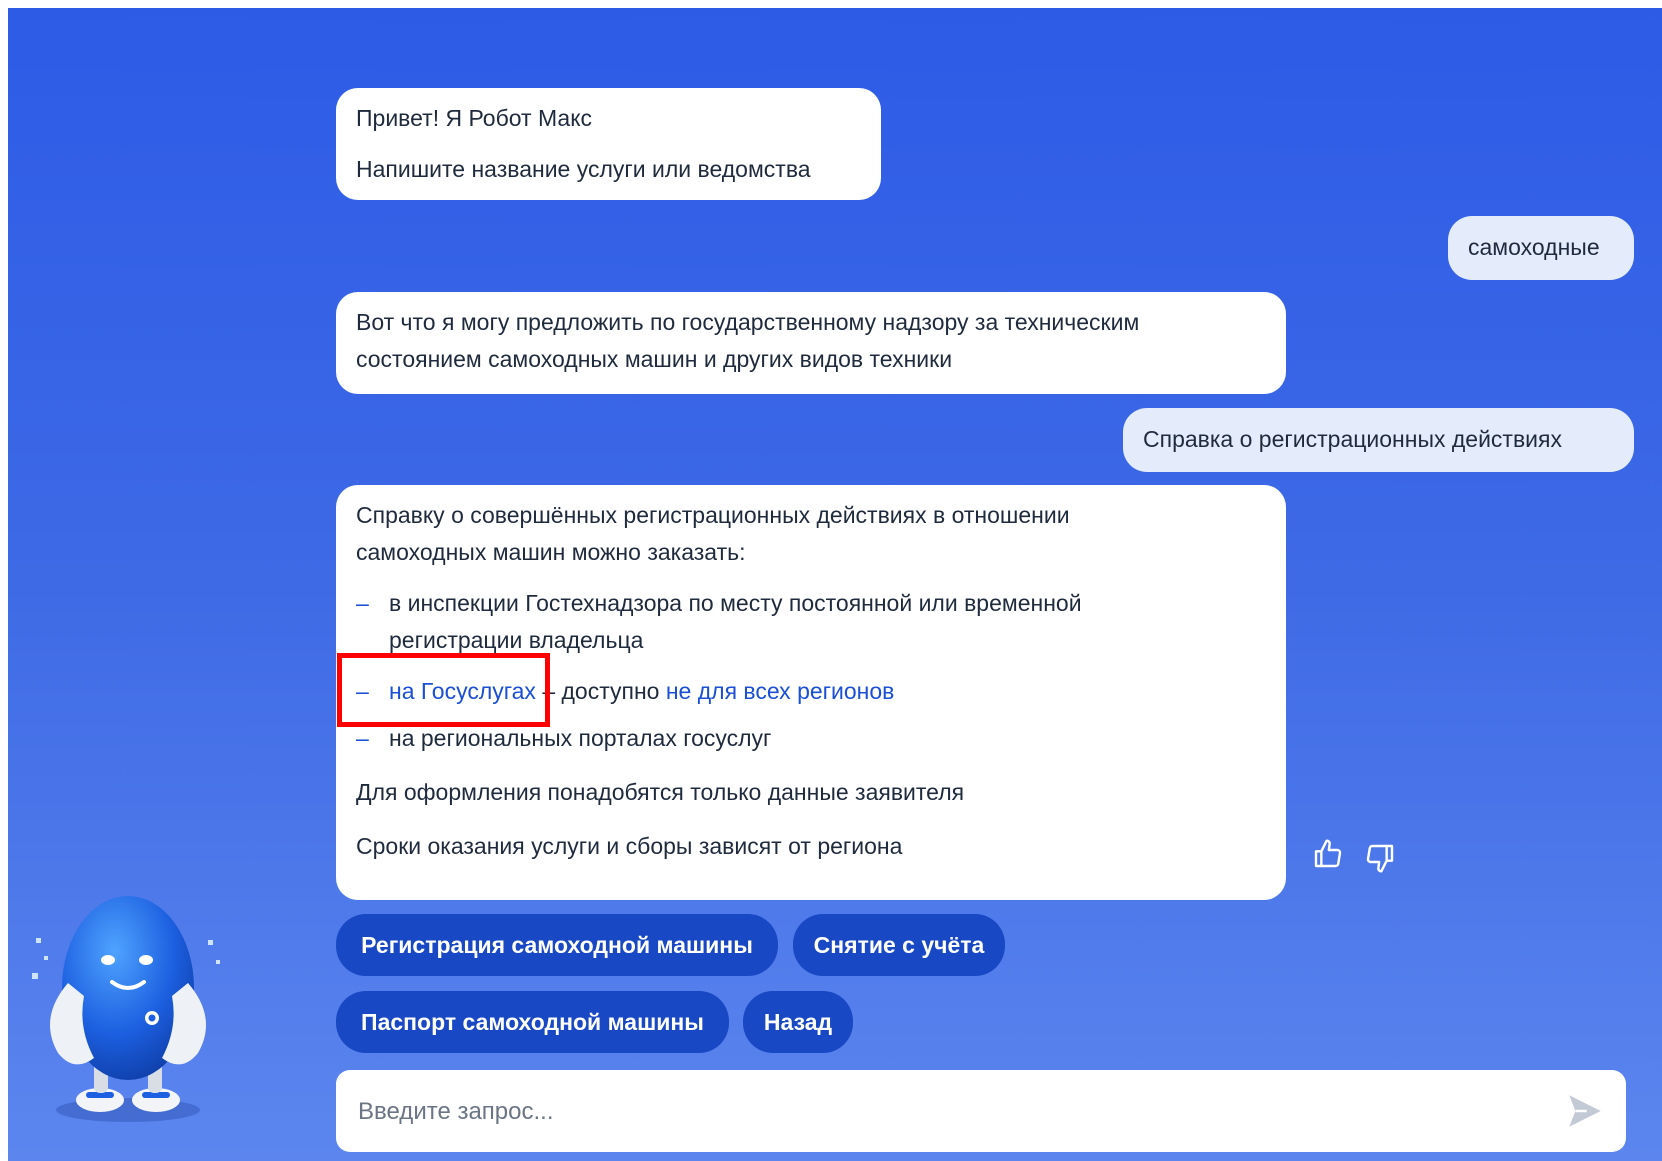  Describe the element at coordinates (780, 691) in the screenshot. I see `not-all-regions-link: не для всех регионов` at that location.